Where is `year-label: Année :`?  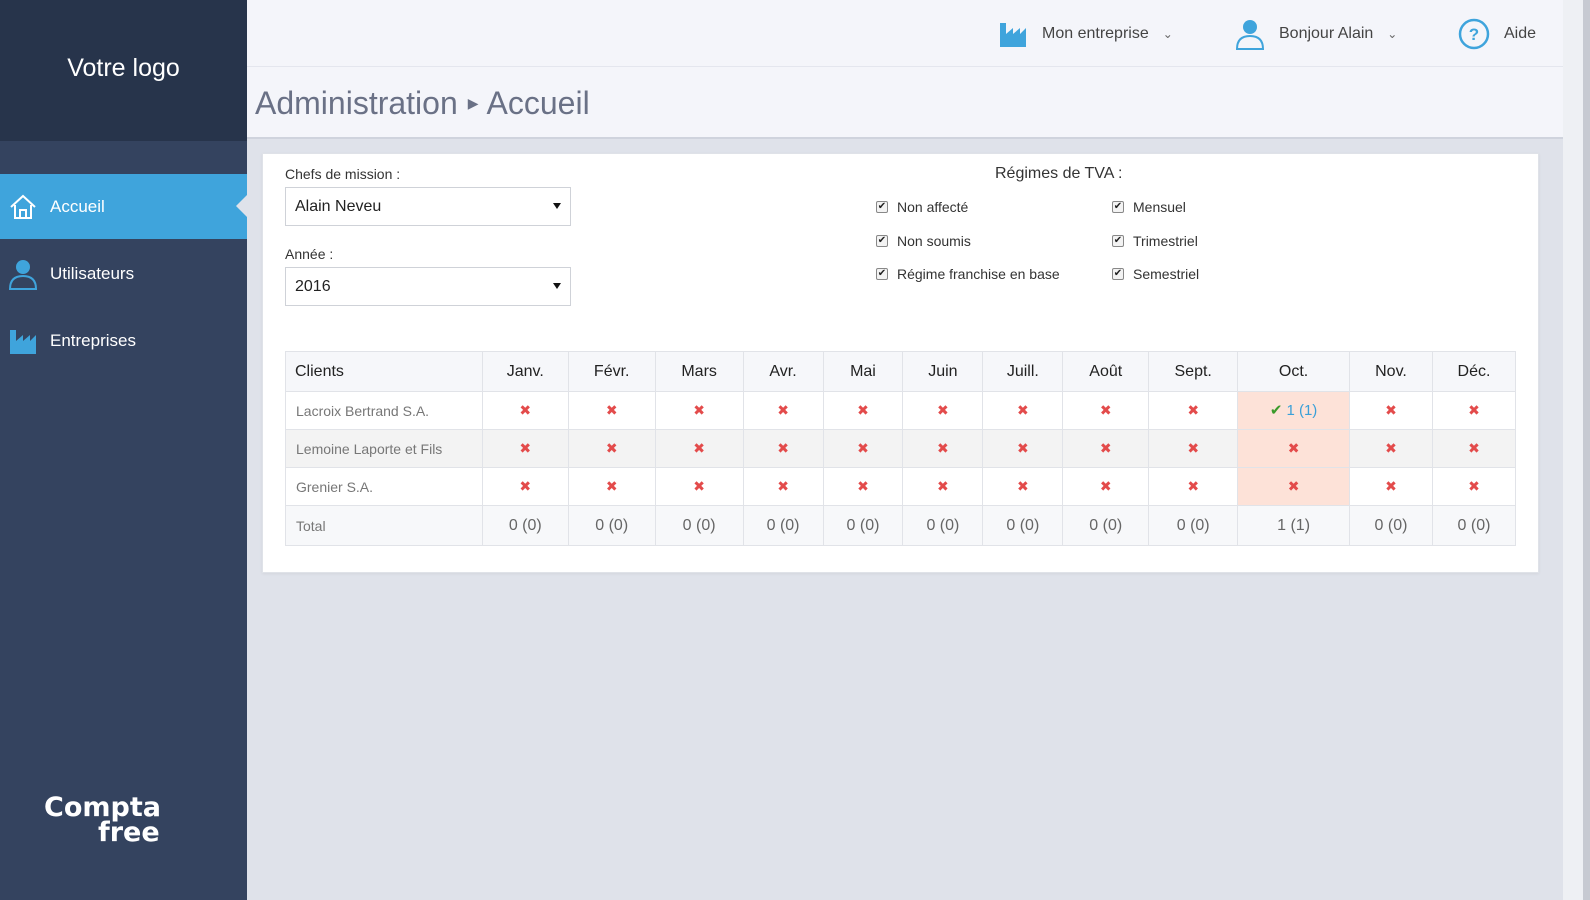
year-label: Année : is located at coordinates (309, 254).